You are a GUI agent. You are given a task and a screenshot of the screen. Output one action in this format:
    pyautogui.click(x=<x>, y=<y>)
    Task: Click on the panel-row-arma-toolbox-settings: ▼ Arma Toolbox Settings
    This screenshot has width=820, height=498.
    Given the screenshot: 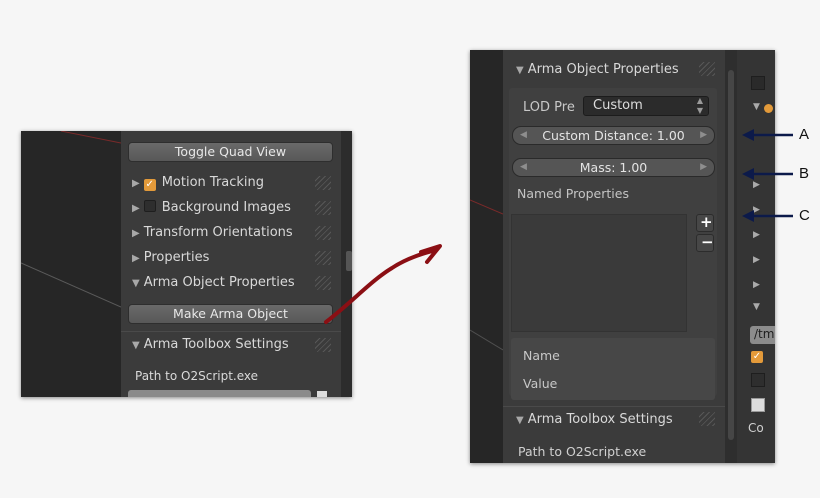 What is the action you would take?
    pyautogui.click(x=210, y=344)
    